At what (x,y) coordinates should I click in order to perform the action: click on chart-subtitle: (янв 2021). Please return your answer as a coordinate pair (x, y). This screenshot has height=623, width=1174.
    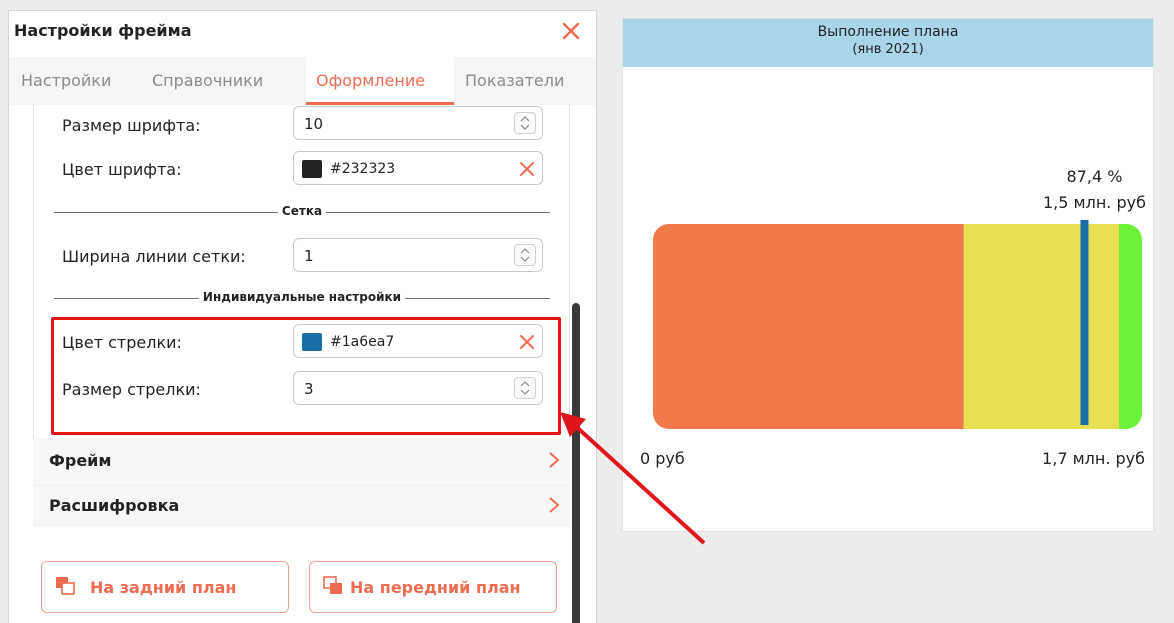
    Looking at the image, I should click on (888, 49).